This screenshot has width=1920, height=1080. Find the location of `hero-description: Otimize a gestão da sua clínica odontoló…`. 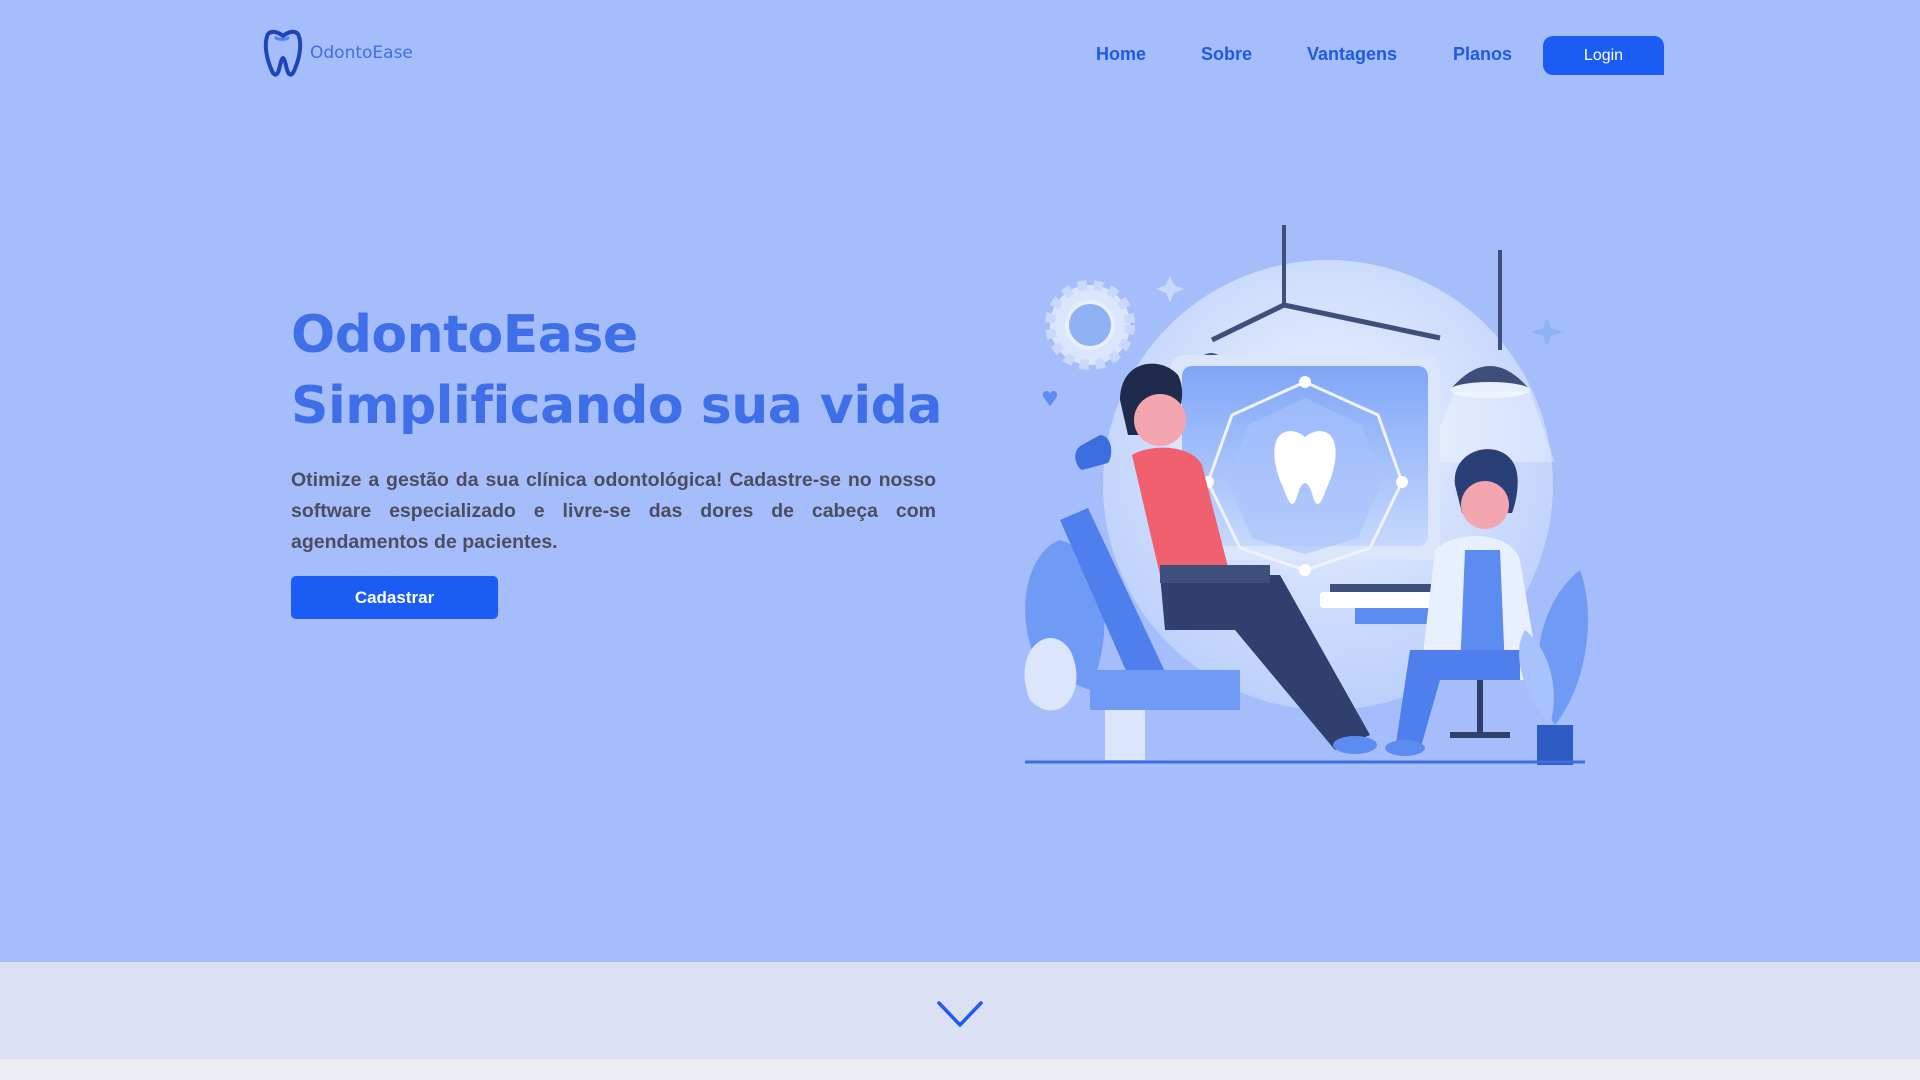

hero-description: Otimize a gestão da sua clínica odontoló… is located at coordinates (613, 511).